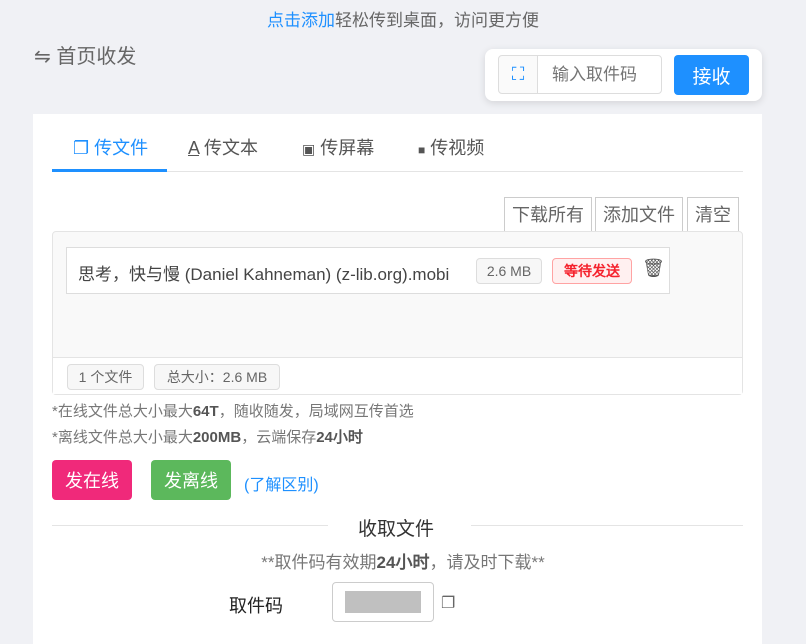 The height and width of the screenshot is (644, 806). I want to click on scan-icon: ⛶, so click(518, 74).